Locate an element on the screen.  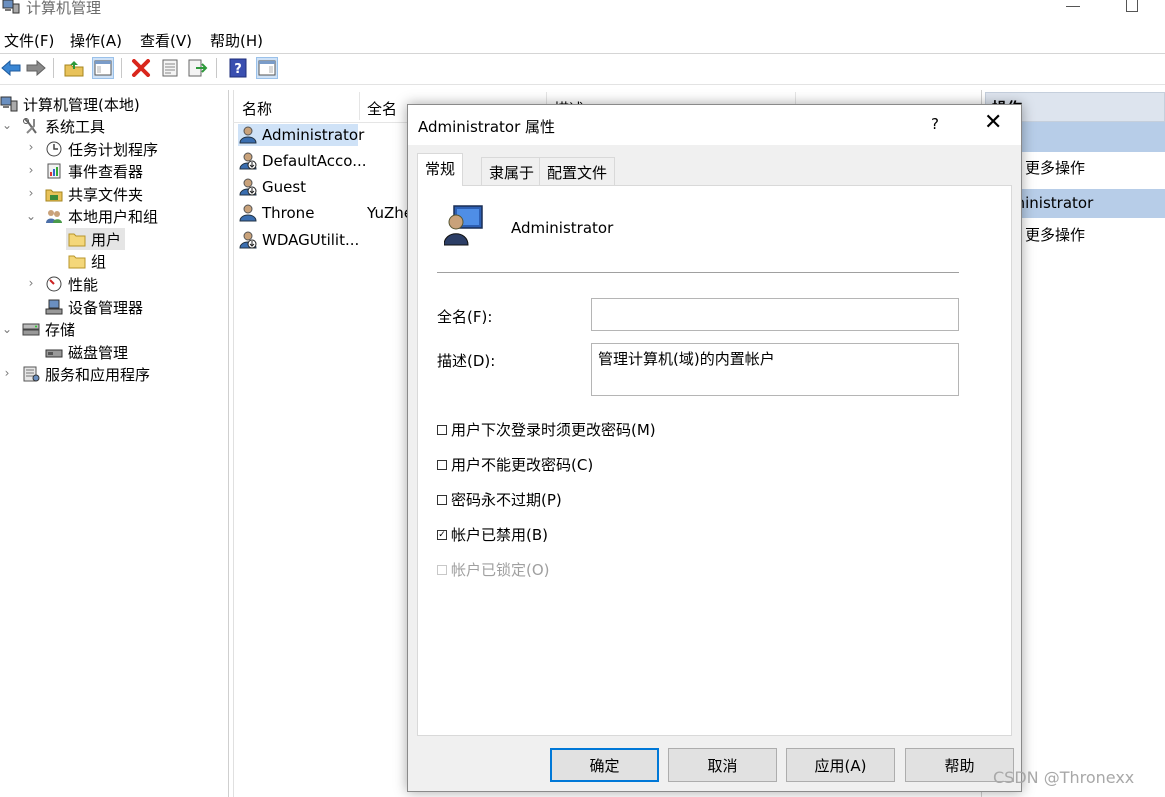
description-input: 管理计算机(域)的内置帐户 is located at coordinates (775, 369).